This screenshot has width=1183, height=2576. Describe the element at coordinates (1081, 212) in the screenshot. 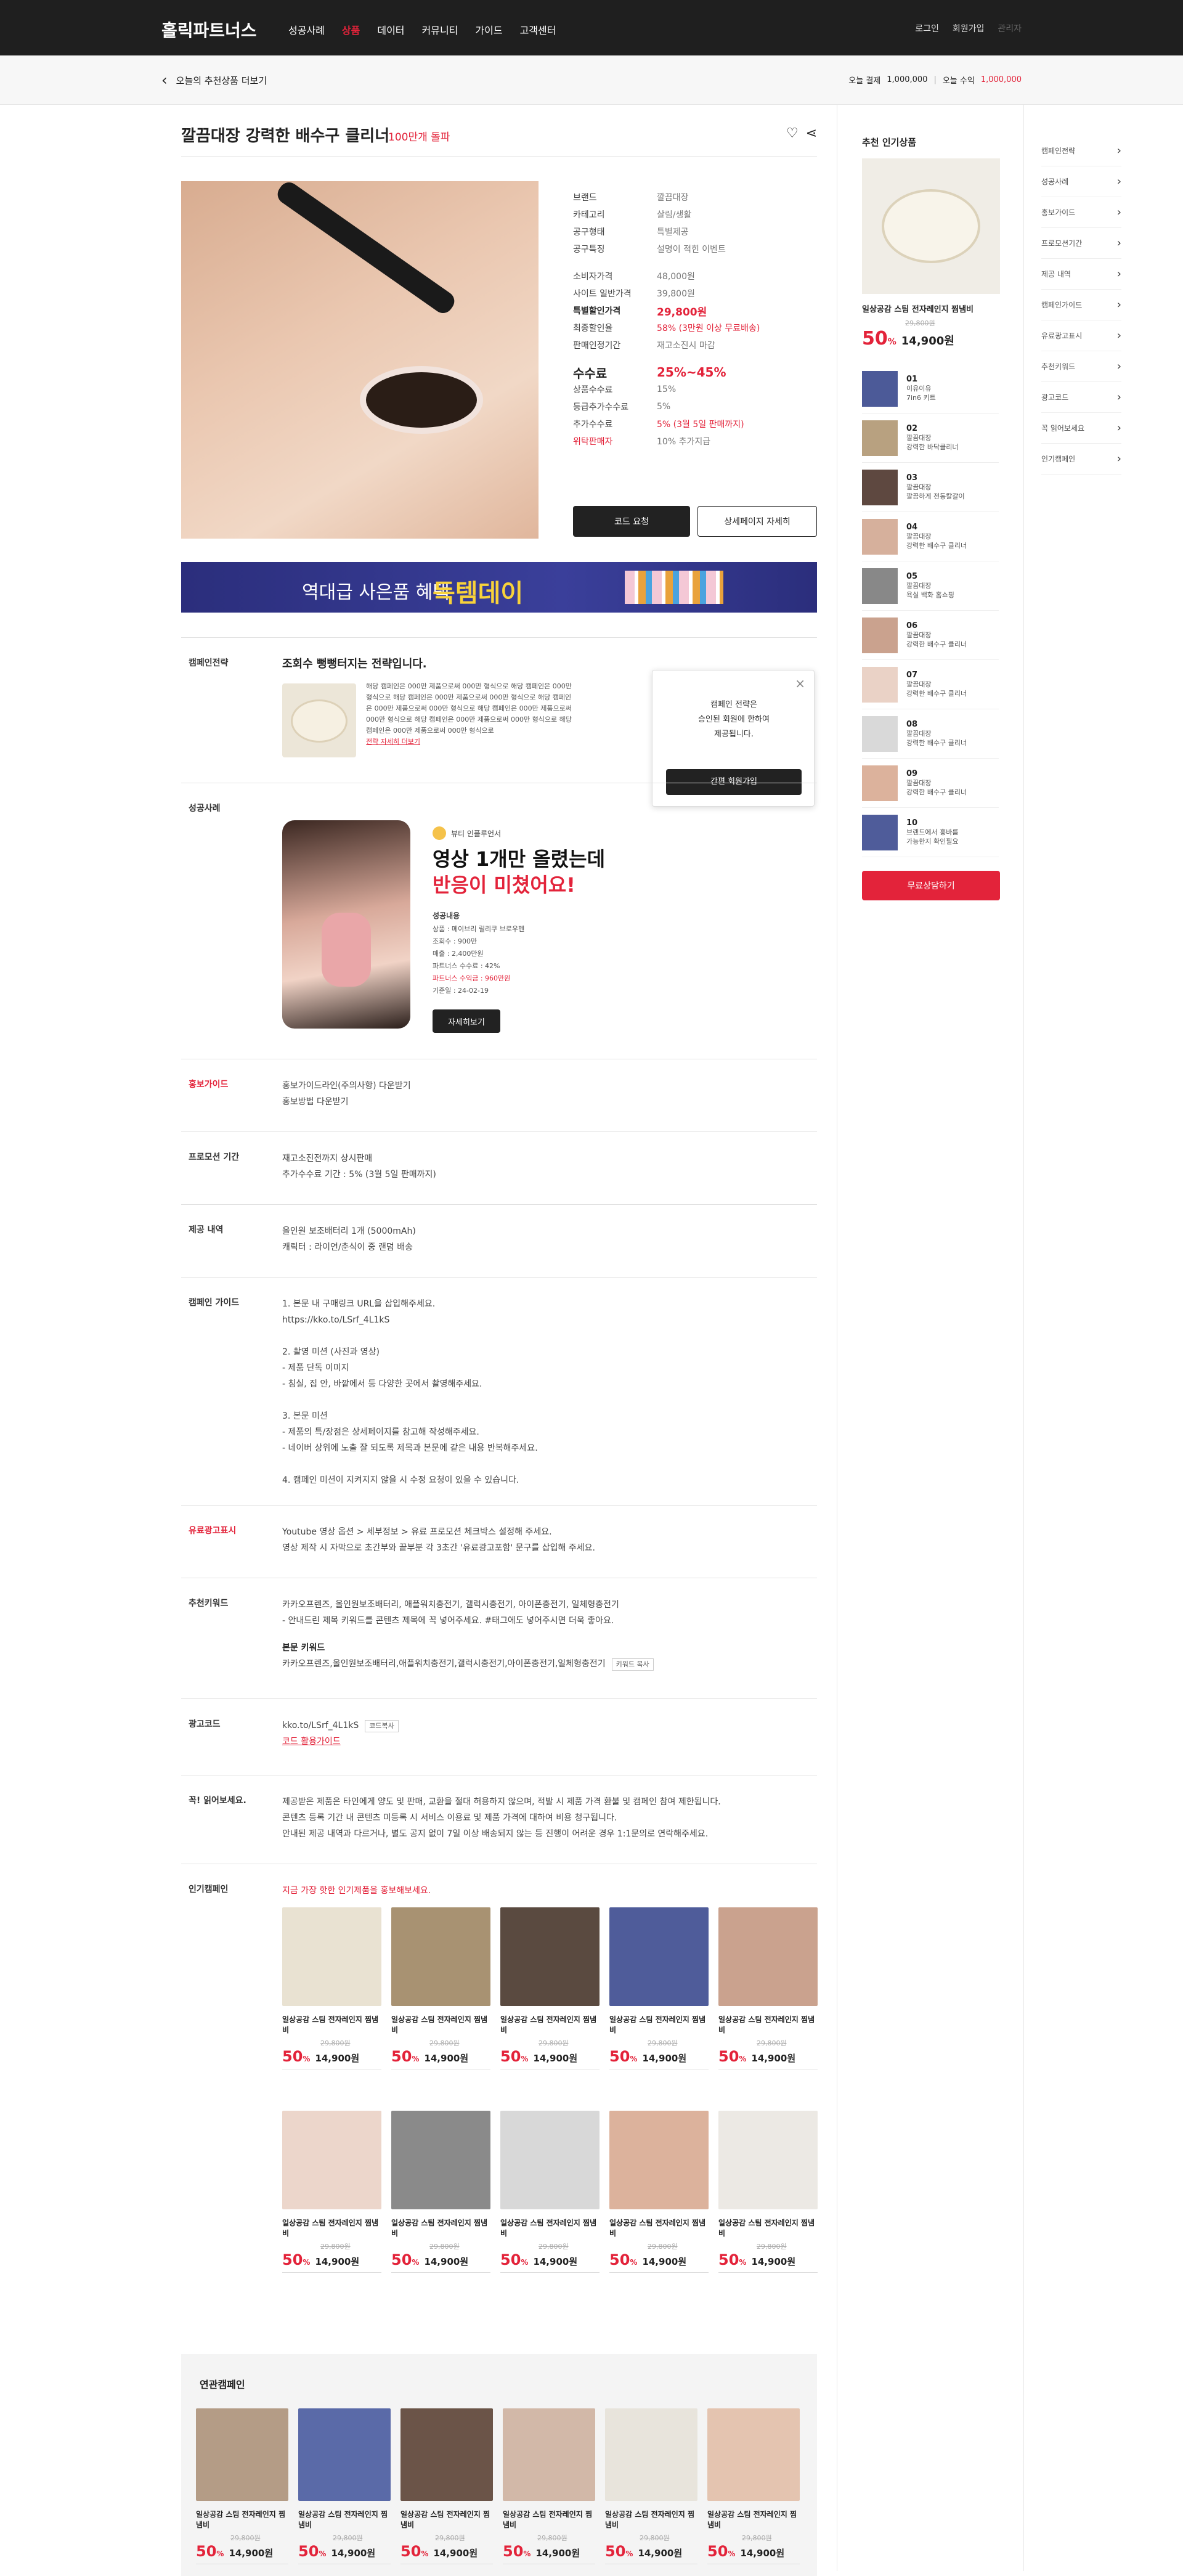

I see `quick-nav-item: 홍보가이드 ›` at that location.